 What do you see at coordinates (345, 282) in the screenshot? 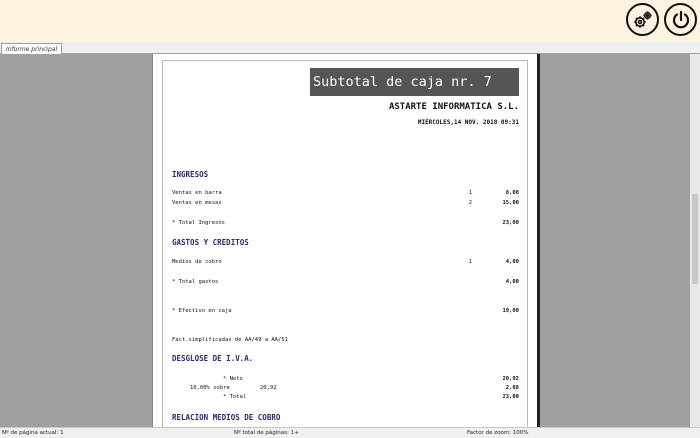
I see `total-row: * Total gastos 4,00` at bounding box center [345, 282].